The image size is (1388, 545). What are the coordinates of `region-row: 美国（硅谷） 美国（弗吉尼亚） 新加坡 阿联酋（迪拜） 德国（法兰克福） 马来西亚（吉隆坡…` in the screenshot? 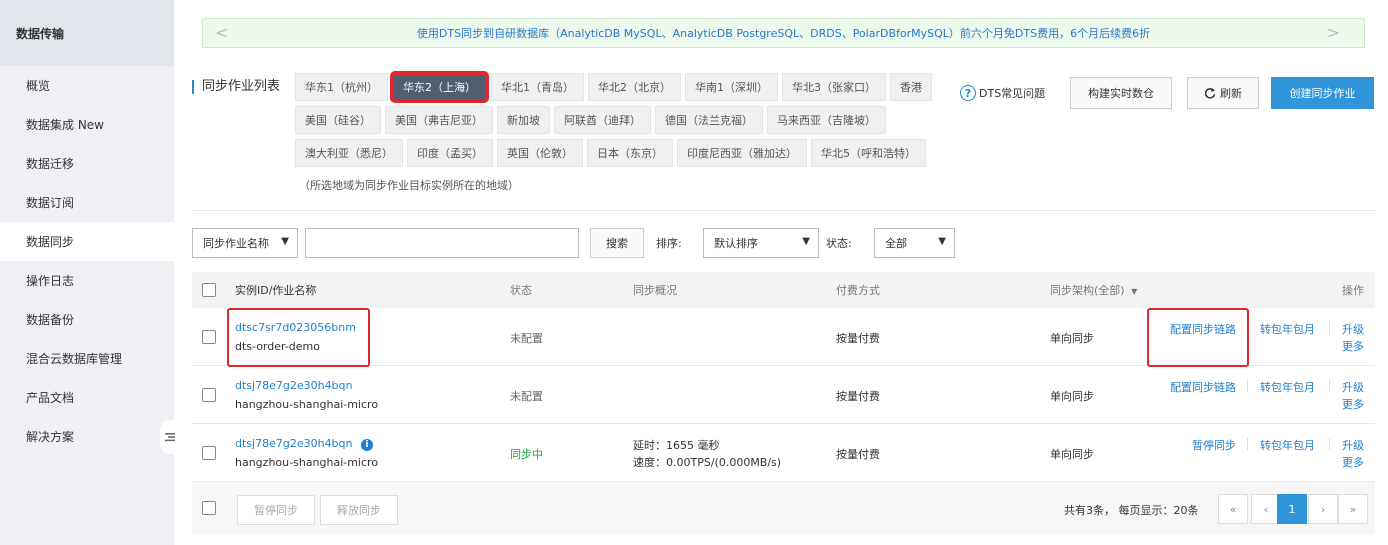 It's located at (615, 120).